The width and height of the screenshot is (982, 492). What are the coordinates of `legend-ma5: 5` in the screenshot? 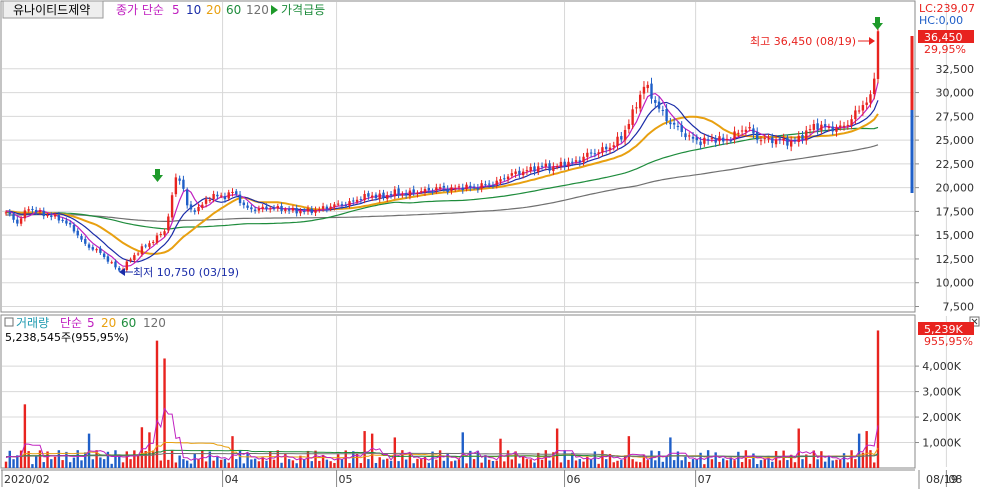 It's located at (176, 10).